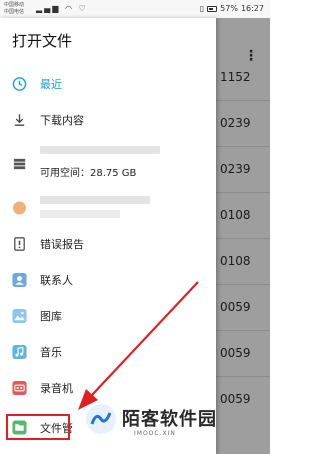 This screenshot has width=320, height=454. What do you see at coordinates (169, 419) in the screenshot?
I see `watermark-title: 陌客软件园` at bounding box center [169, 419].